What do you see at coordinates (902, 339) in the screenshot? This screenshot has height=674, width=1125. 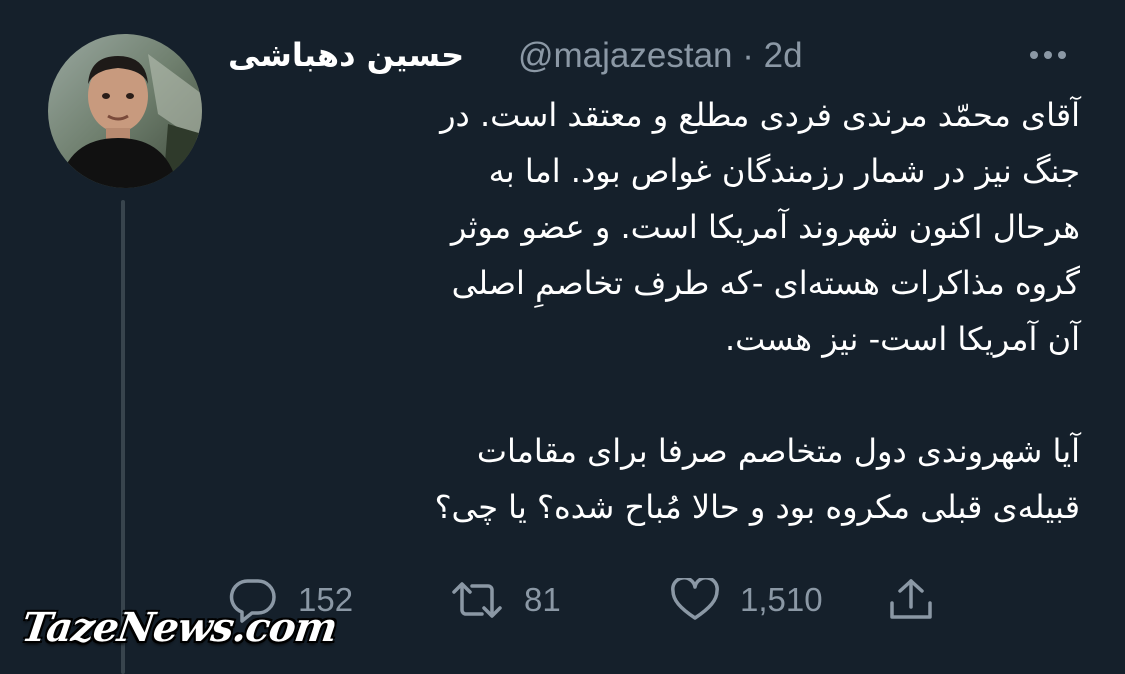 I see `tweet-line-5: آن آمریکا است- نیز هست.` at bounding box center [902, 339].